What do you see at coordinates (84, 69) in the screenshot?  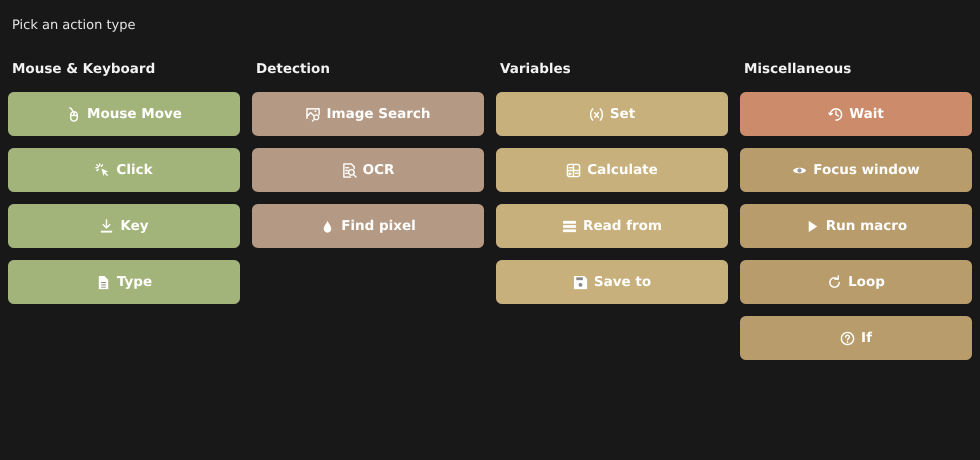 I see `group-heading: Mouse & Keyboard` at bounding box center [84, 69].